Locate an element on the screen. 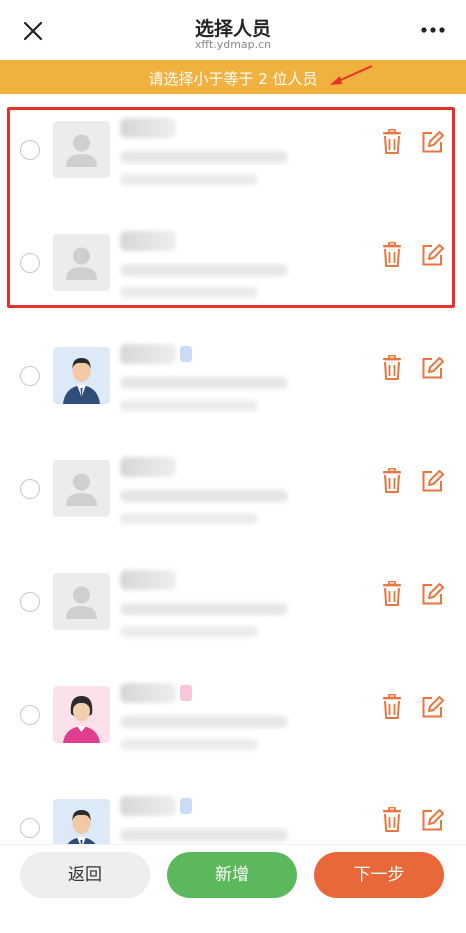 This screenshot has height=933, width=466. footer-bar: 返回 新增 下一步 is located at coordinates (233, 888).